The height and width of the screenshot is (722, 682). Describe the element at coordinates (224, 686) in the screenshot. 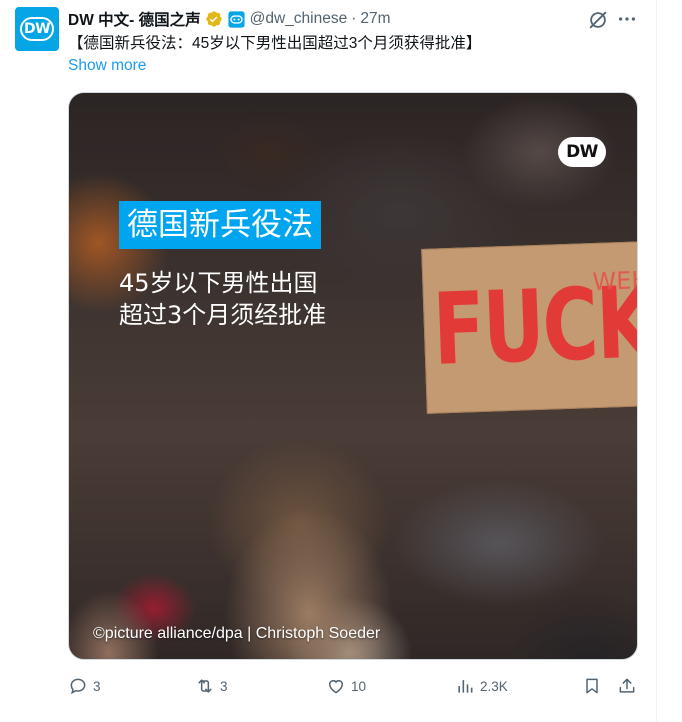

I see `repost-count: 3` at that location.